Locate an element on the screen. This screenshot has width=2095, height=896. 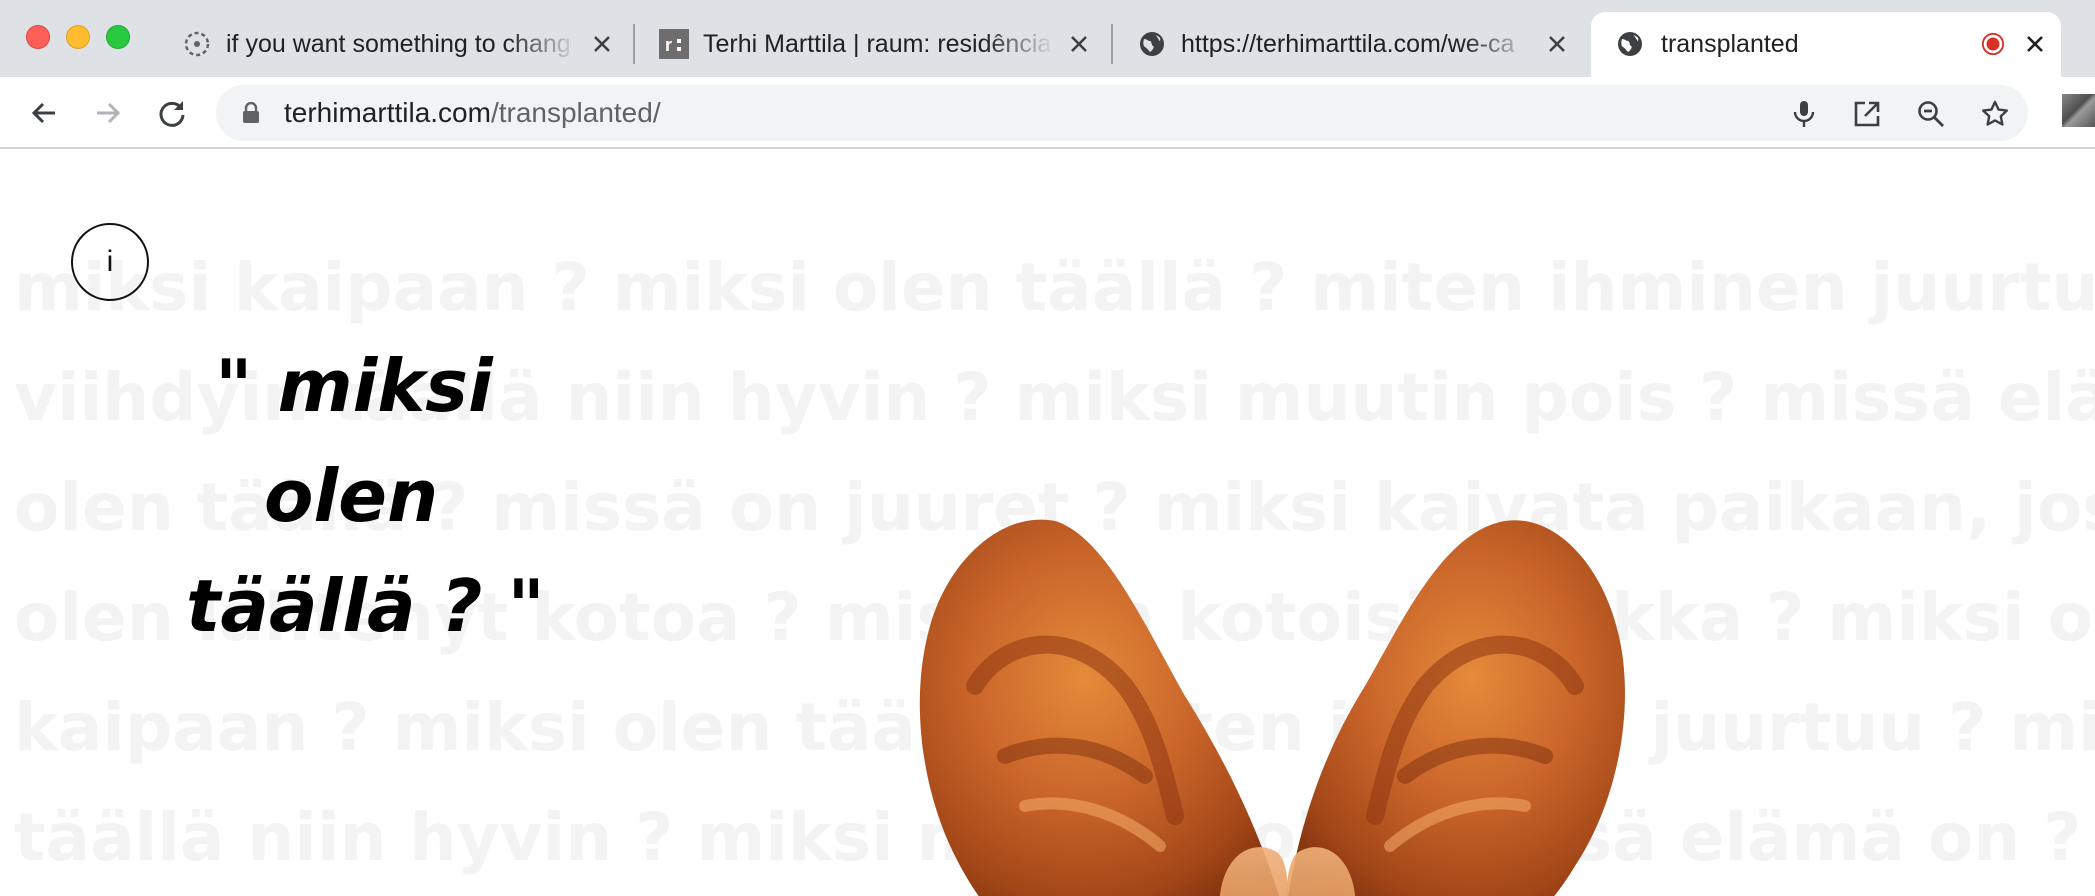
arrow-right-icon is located at coordinates (108, 113).